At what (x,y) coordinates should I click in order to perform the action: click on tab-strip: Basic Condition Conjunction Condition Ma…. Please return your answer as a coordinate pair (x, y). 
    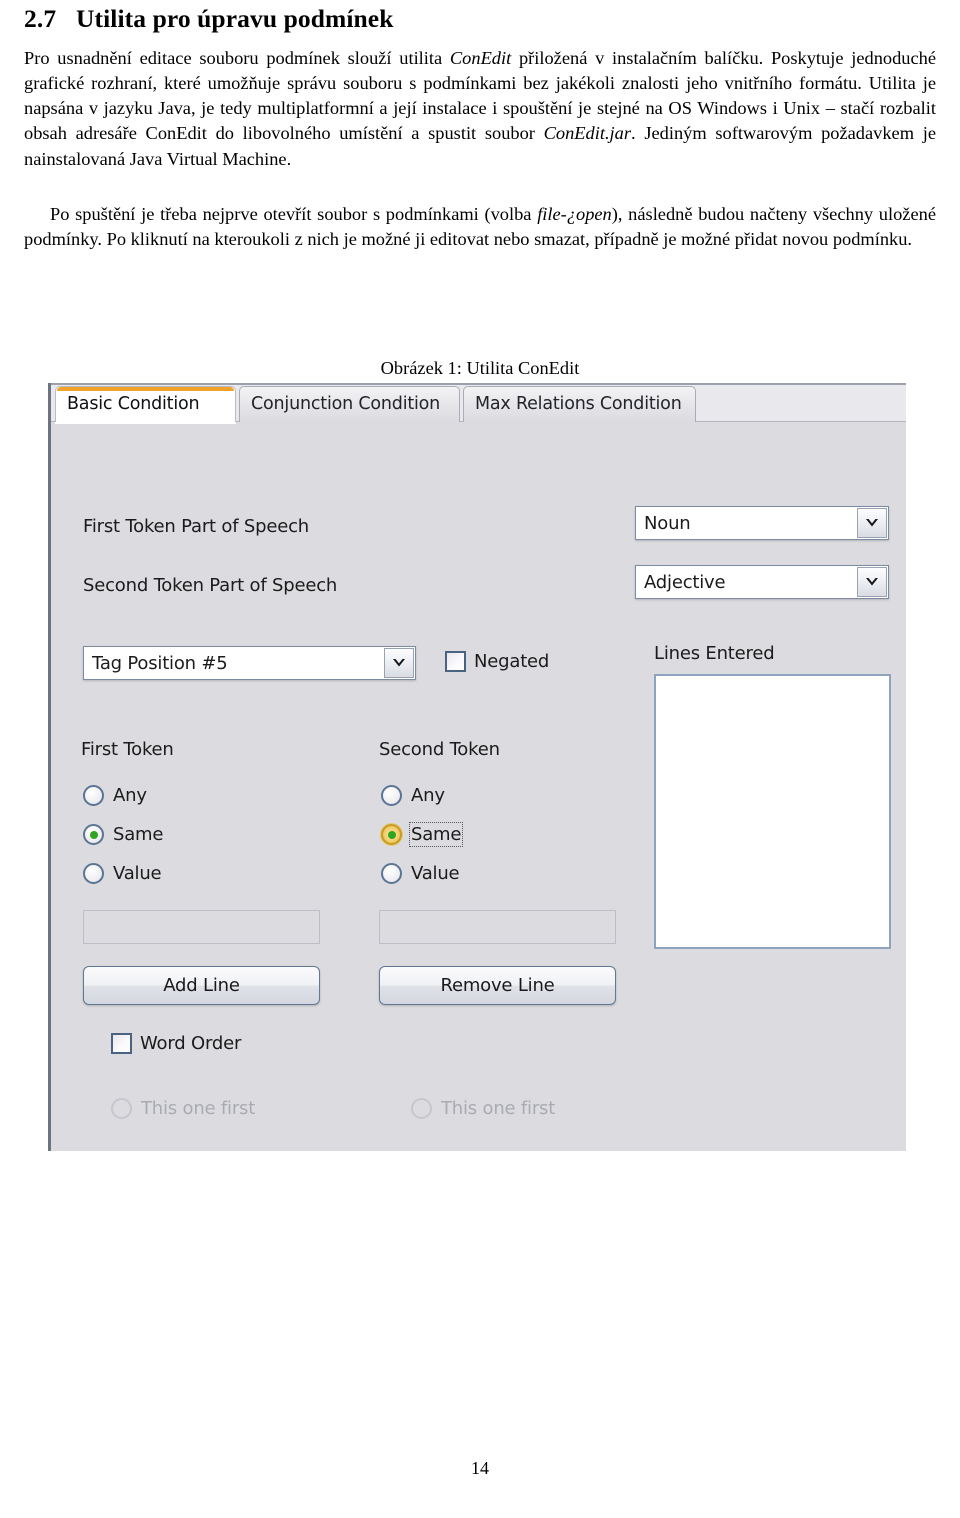
    Looking at the image, I should click on (478, 402).